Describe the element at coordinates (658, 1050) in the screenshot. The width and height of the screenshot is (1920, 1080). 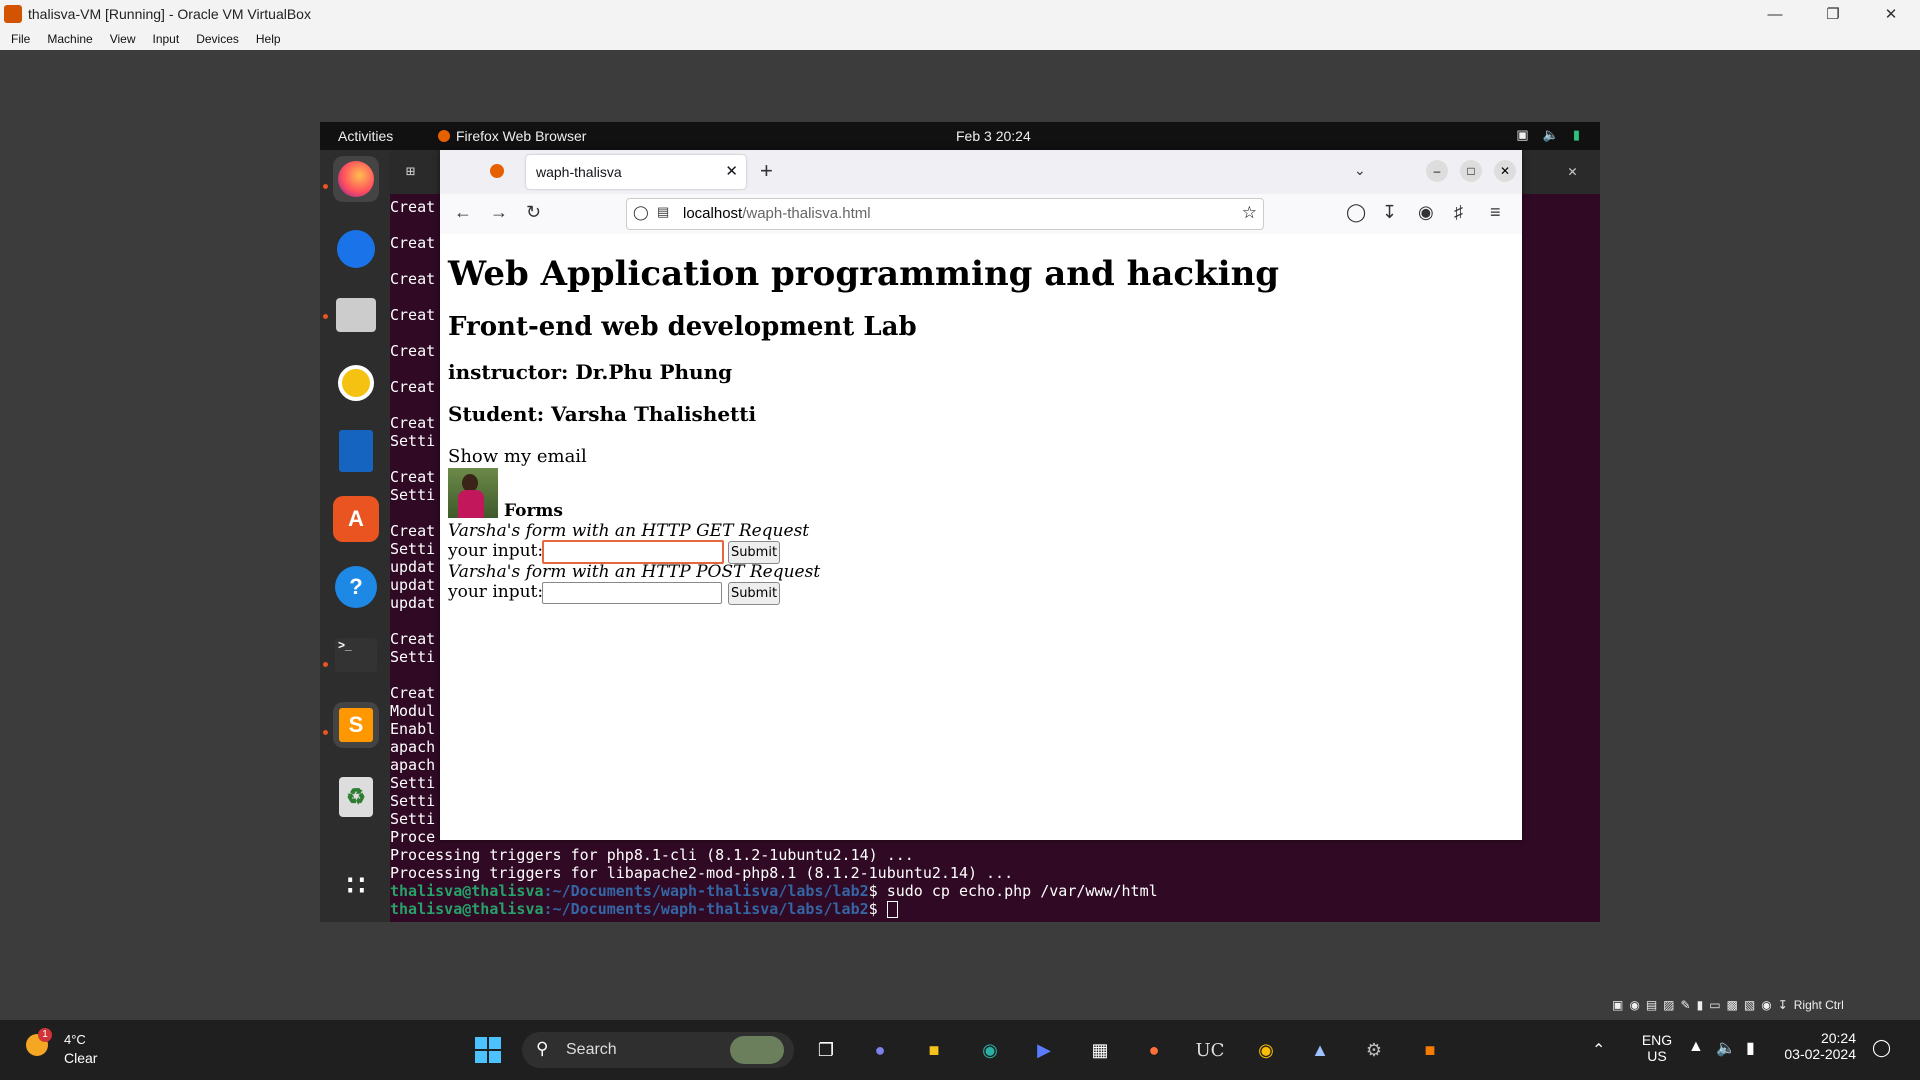
I see `search-box: ⚲ Search` at that location.